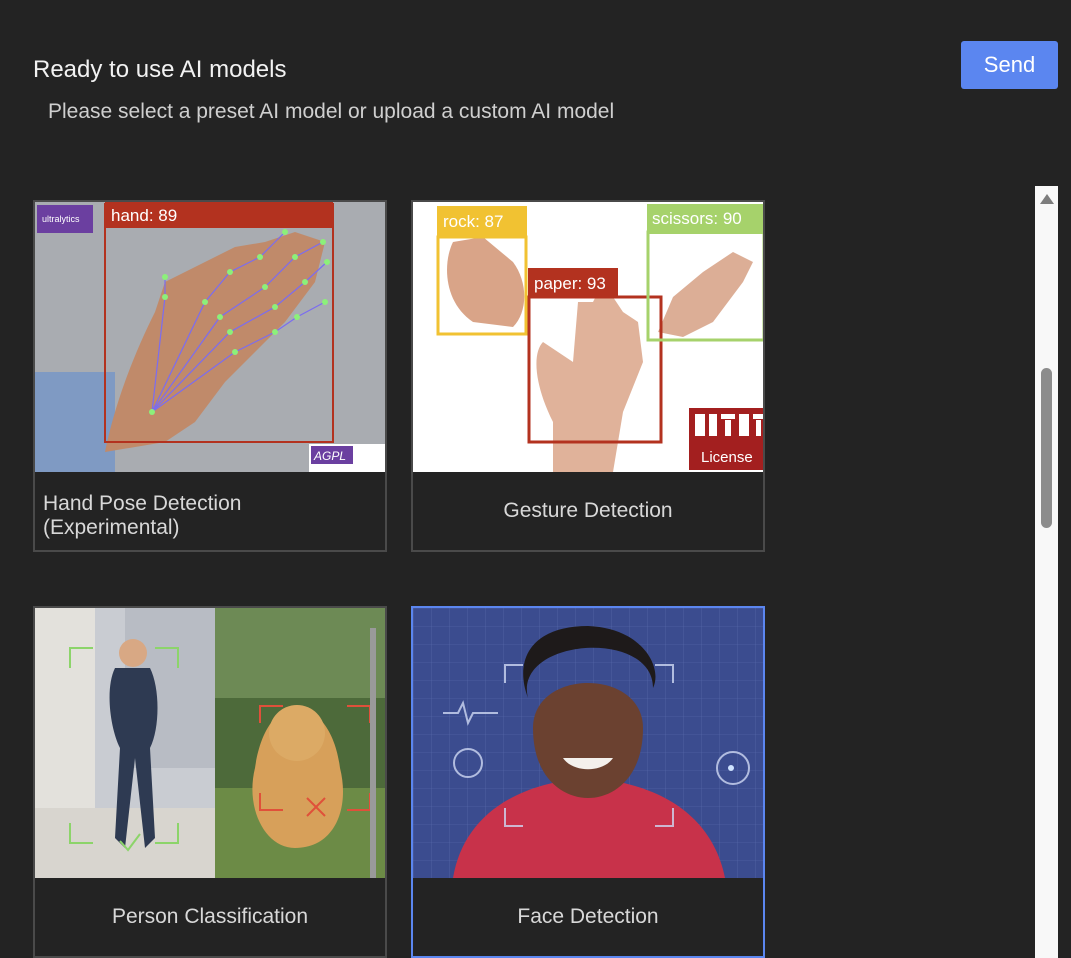 This screenshot has height=958, width=1071. I want to click on svg-text: ultralytics, so click(61, 219).